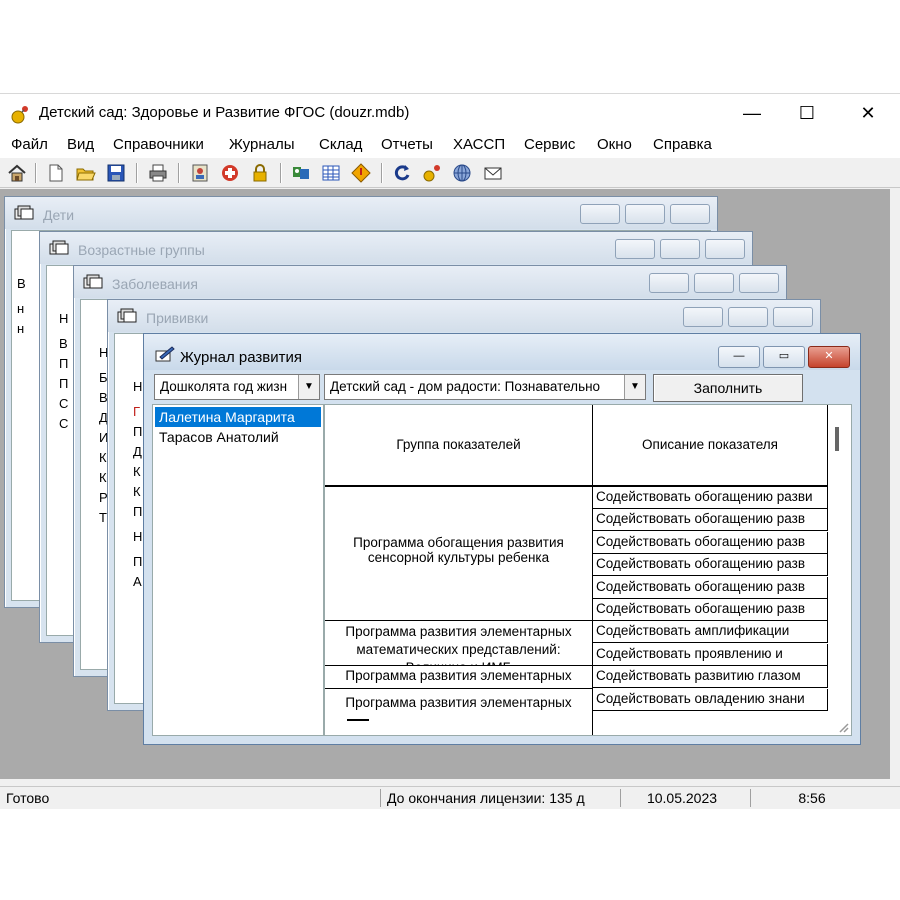  What do you see at coordinates (450, 173) in the screenshot?
I see `toolbar` at bounding box center [450, 173].